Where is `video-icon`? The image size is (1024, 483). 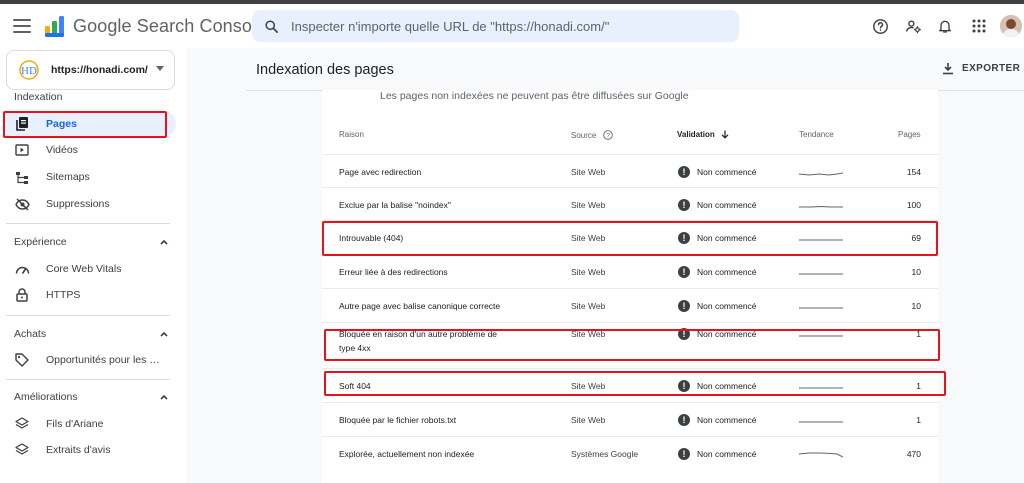
video-icon is located at coordinates (22, 150).